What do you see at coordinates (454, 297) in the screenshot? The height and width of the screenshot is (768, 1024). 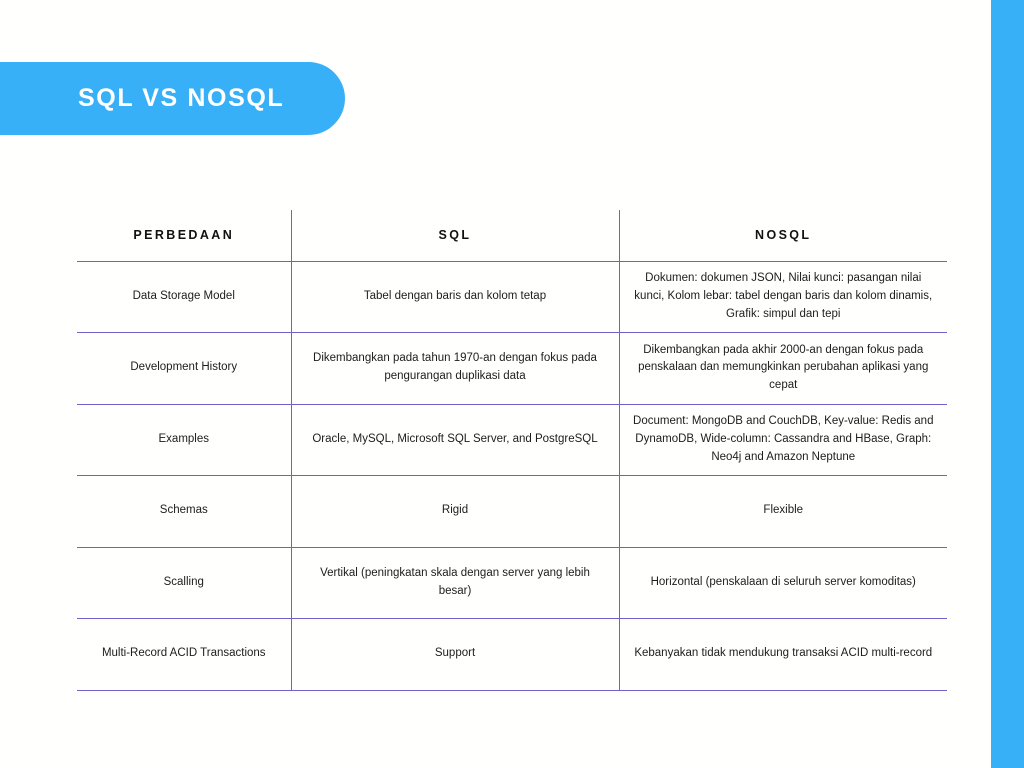 I see `row-sql-value: Tabel dengan baris dan kolom tetap` at bounding box center [454, 297].